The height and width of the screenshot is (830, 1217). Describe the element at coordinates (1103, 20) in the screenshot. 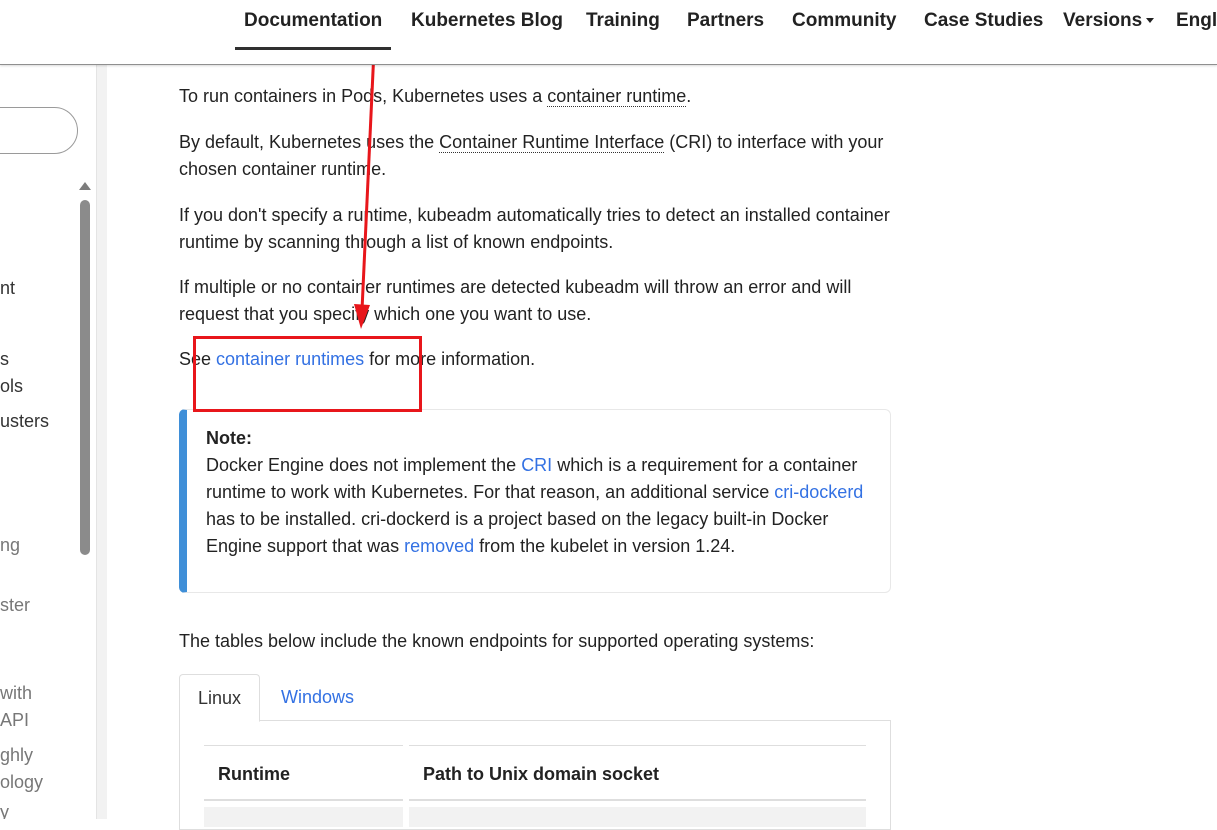

I see `nav-versions-label: Versions` at that location.